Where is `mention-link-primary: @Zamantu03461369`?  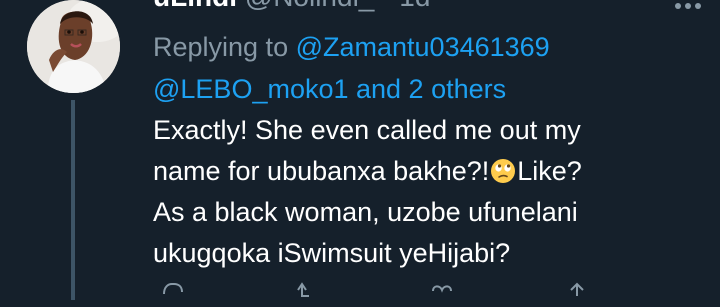 mention-link-primary: @Zamantu03461369 is located at coordinates (423, 47).